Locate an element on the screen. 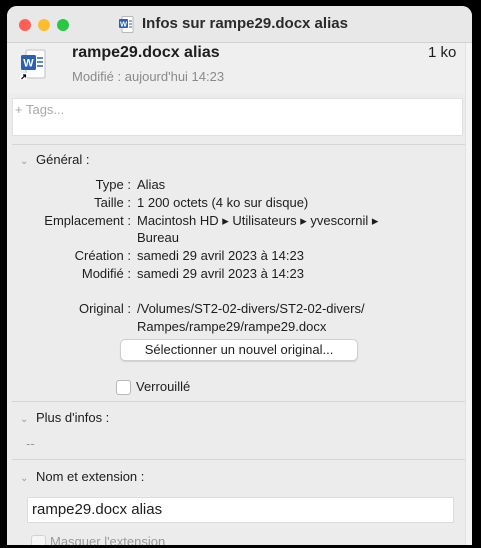 This screenshot has height=548, width=481. close-button is located at coordinates (25, 25).